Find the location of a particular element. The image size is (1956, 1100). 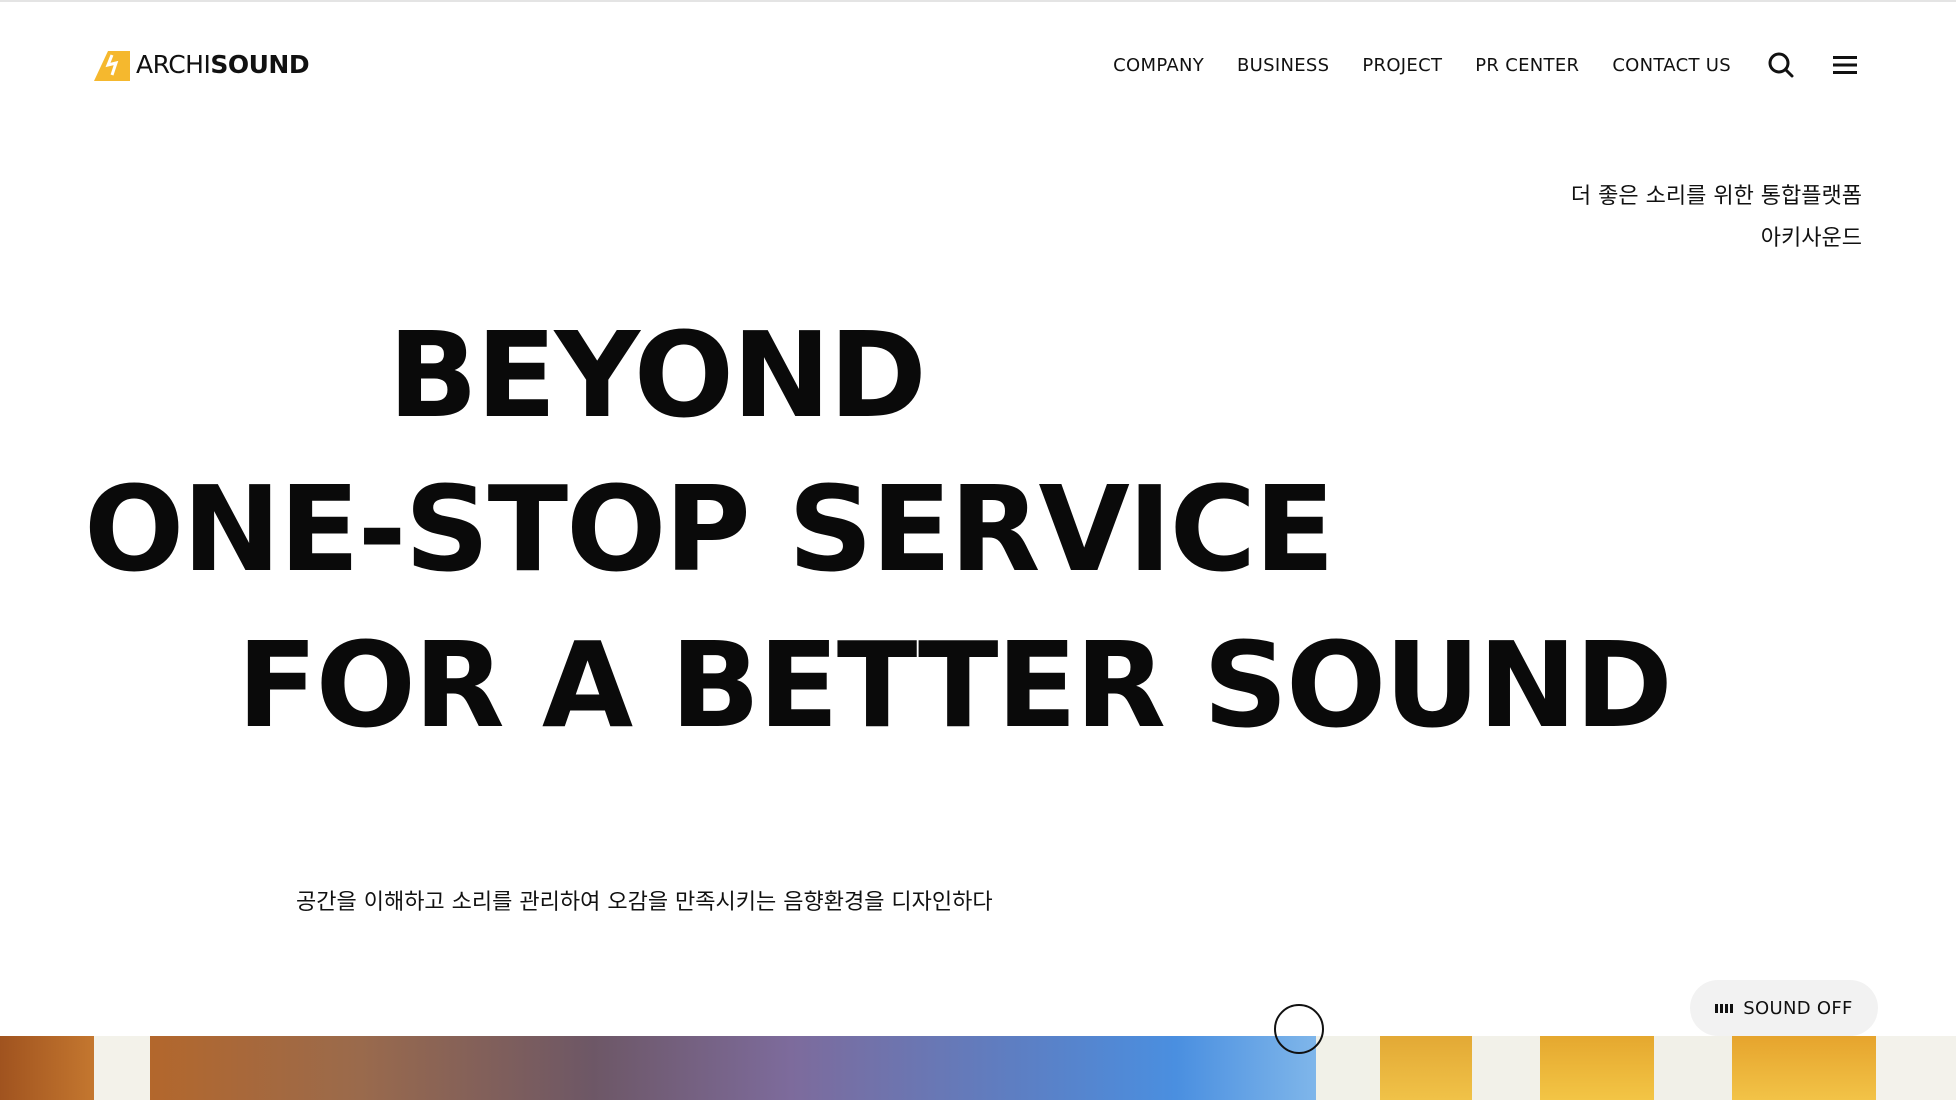

archisound-logo-icon is located at coordinates (112, 66).